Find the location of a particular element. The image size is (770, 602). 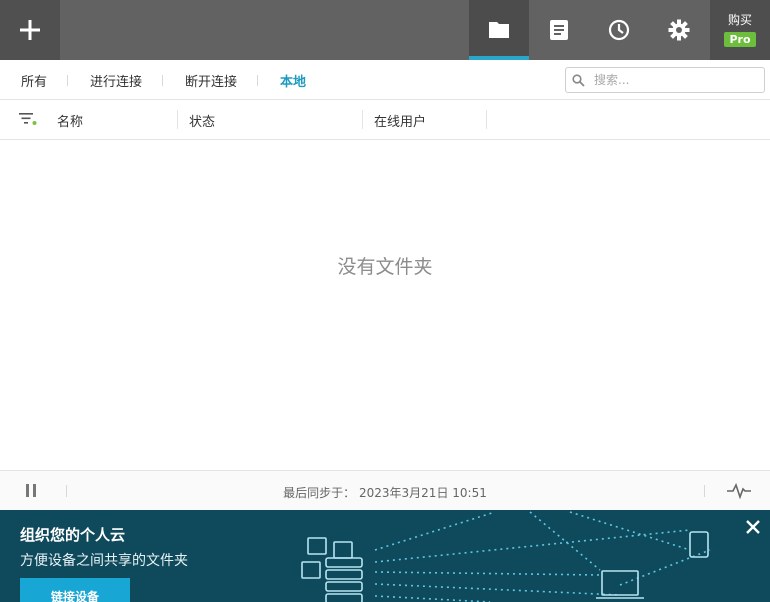

buy-label: 购买 is located at coordinates (739, 20).